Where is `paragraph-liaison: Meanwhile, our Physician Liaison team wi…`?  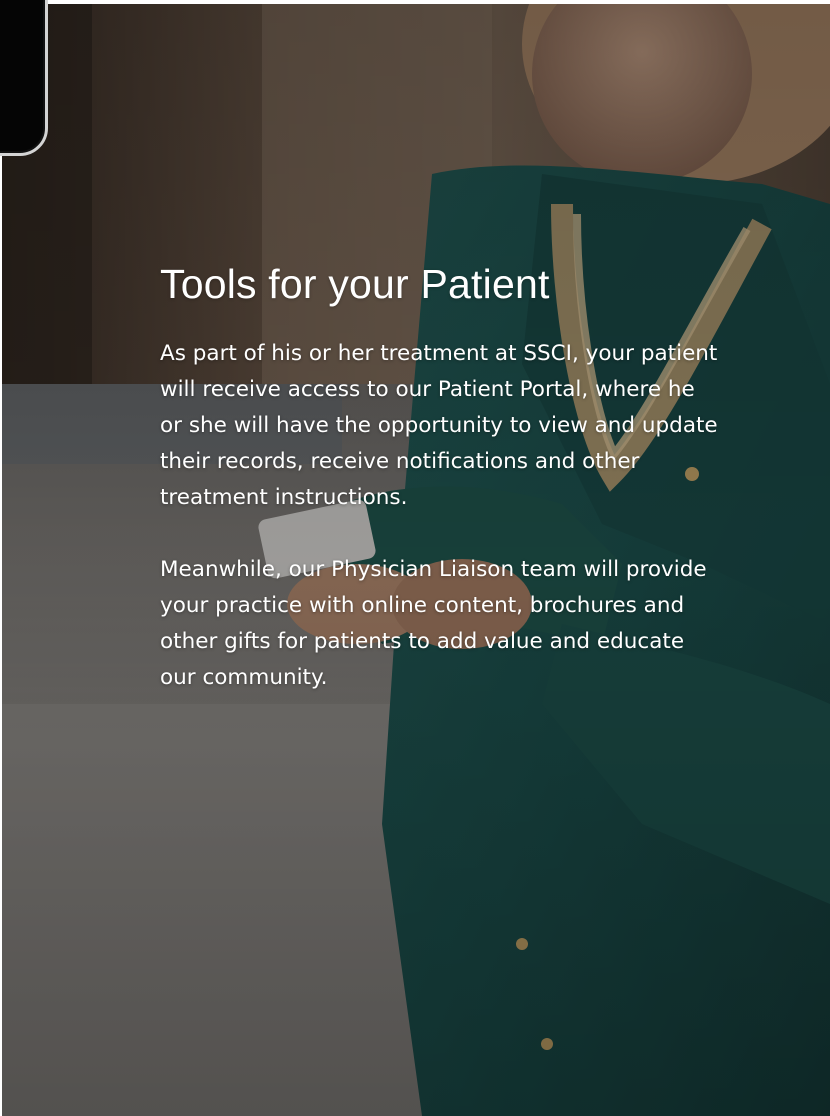 paragraph-liaison: Meanwhile, our Physician Liaison team wi… is located at coordinates (433, 623).